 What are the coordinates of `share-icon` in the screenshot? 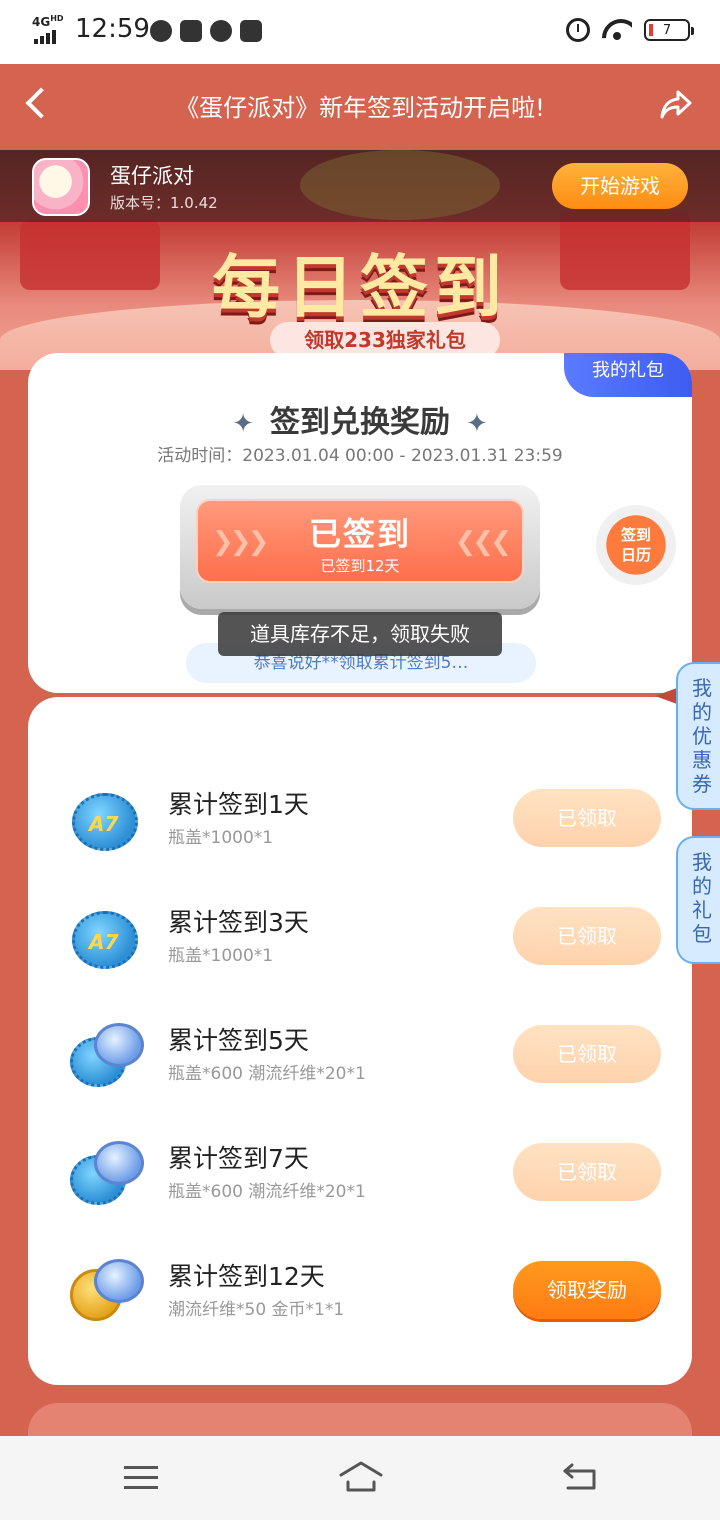 It's located at (676, 104).